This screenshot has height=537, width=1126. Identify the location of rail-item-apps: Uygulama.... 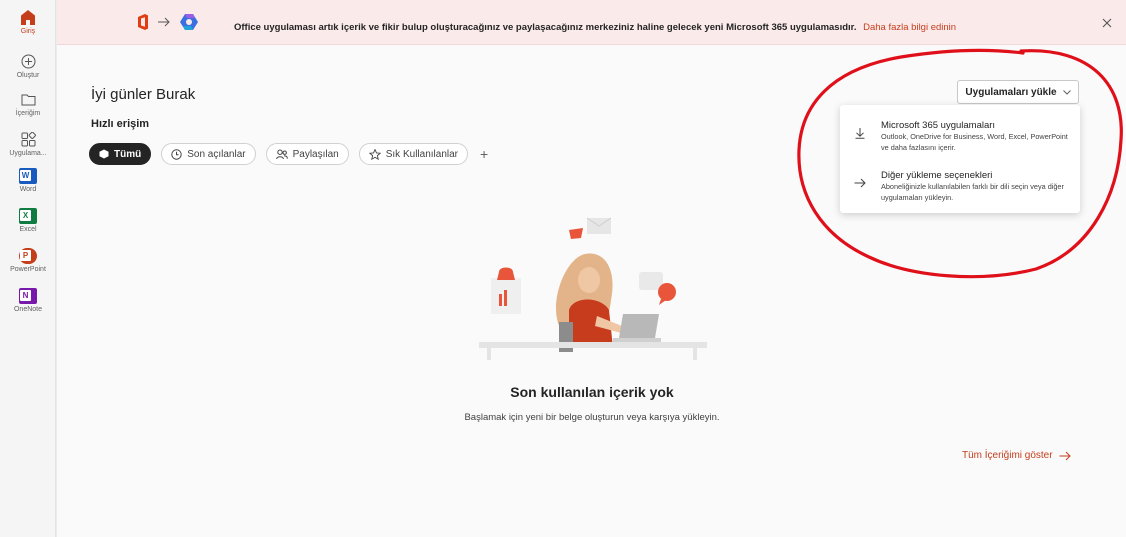
(28, 143).